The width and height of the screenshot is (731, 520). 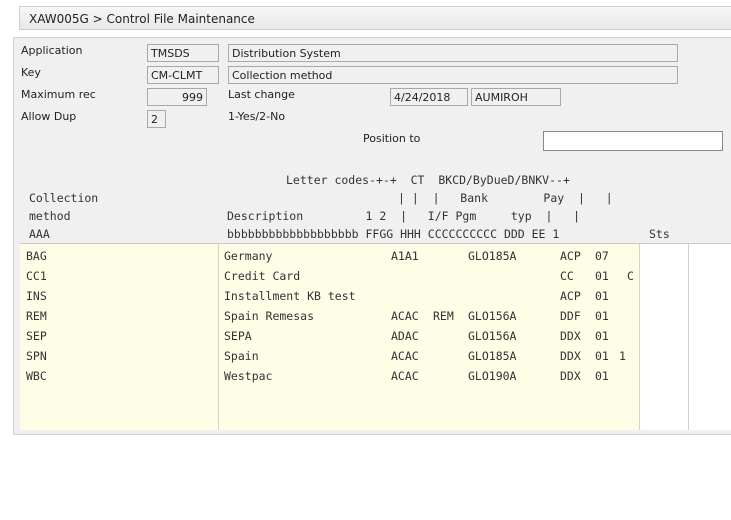 What do you see at coordinates (261, 94) in the screenshot?
I see `last-change-label: Last change` at bounding box center [261, 94].